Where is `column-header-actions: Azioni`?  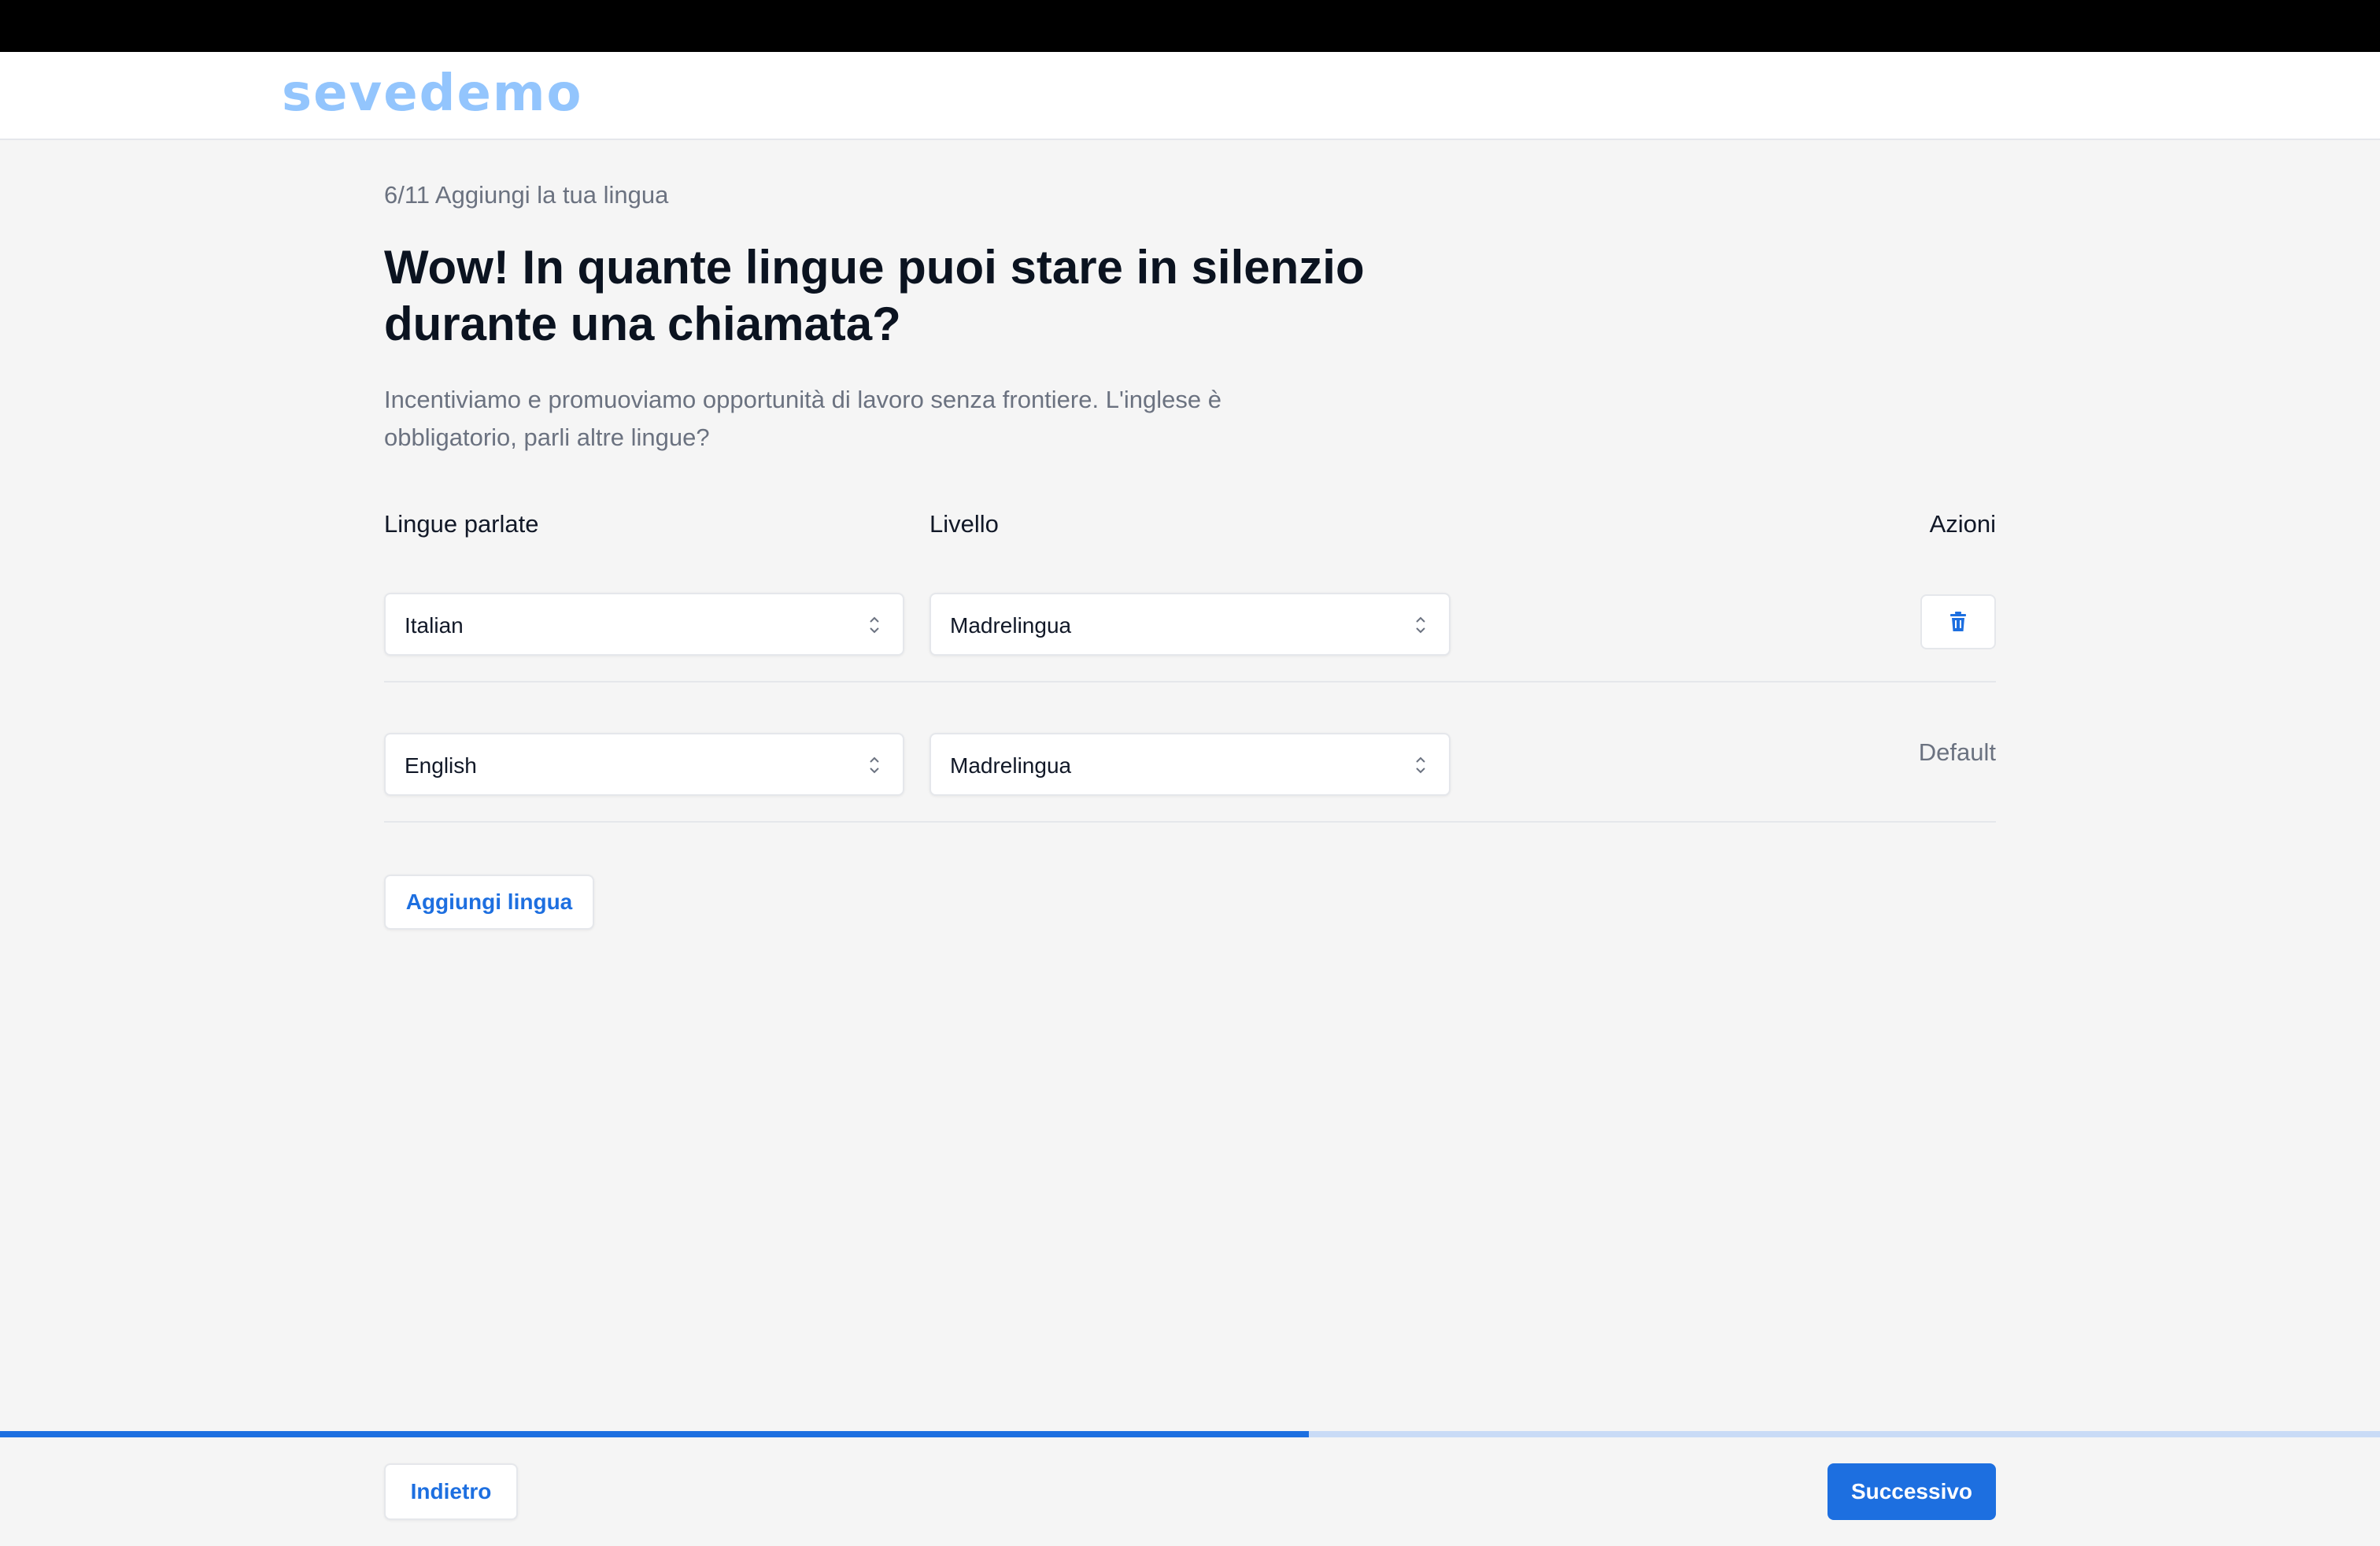 column-header-actions: Azioni is located at coordinates (1962, 524).